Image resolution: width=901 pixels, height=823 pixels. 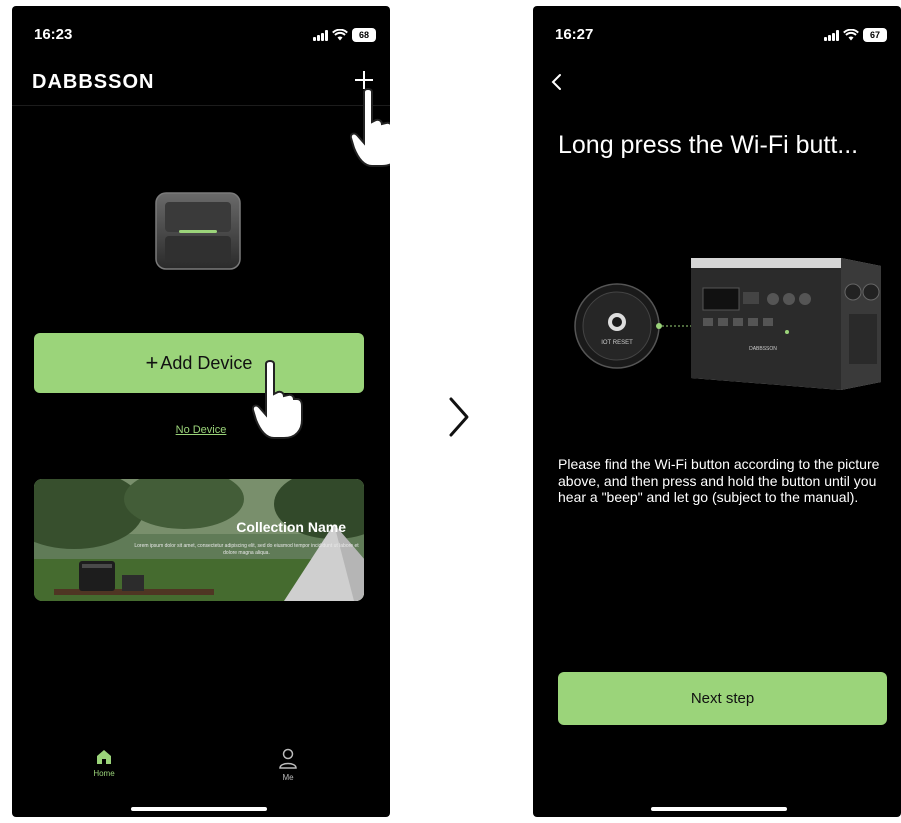 I want to click on chevron-right-icon, so click(x=459, y=417).